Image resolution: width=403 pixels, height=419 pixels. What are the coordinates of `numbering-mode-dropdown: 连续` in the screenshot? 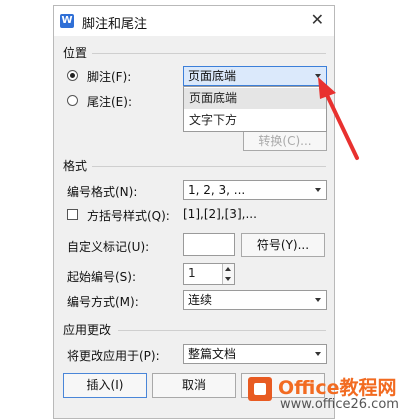 It's located at (255, 300).